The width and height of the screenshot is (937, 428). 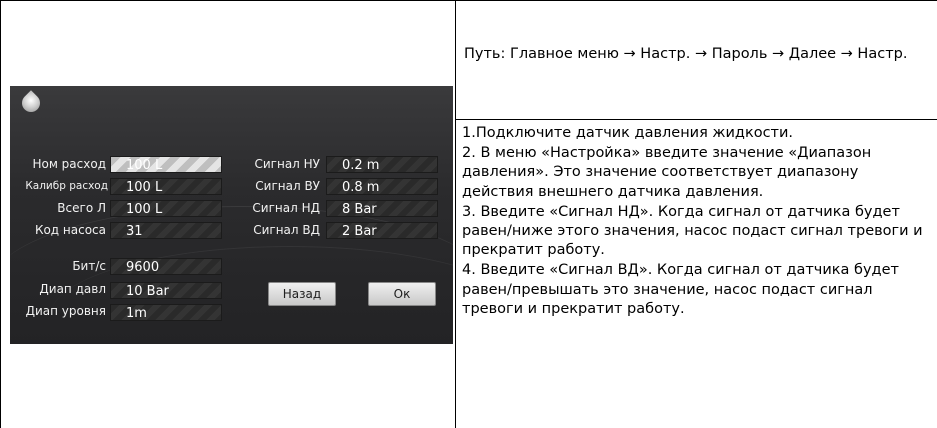 What do you see at coordinates (382, 208) in the screenshot?
I see `low-pressure-signal-field: 8 Bar` at bounding box center [382, 208].